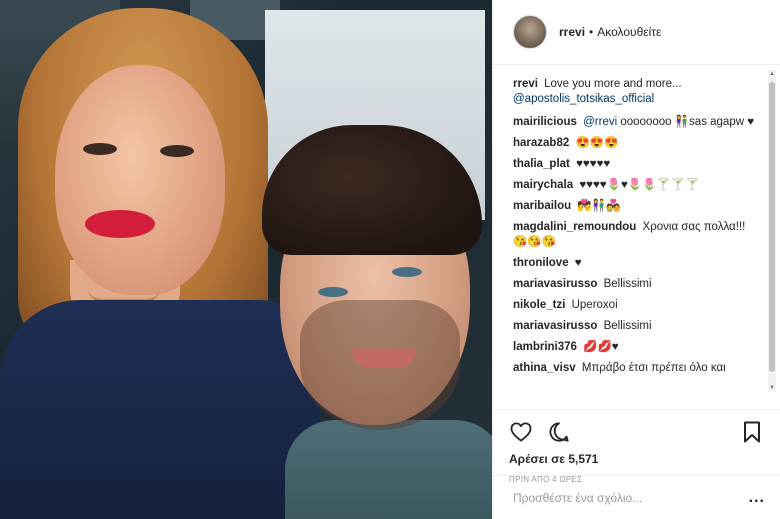  What do you see at coordinates (597, 143) in the screenshot?
I see `comment-text: 😍😍😍` at bounding box center [597, 143].